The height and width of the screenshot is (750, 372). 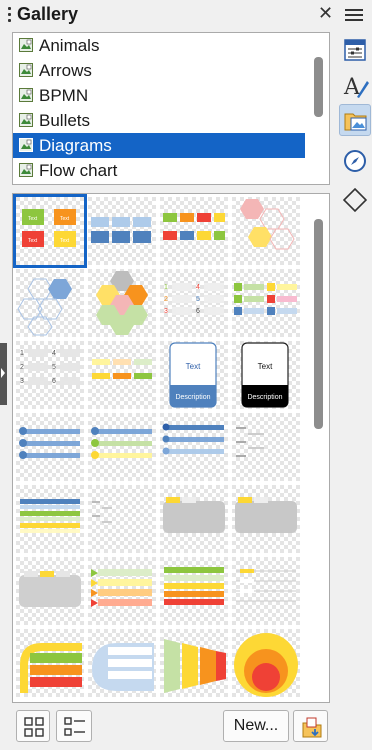 What do you see at coordinates (78, 170) in the screenshot?
I see `theme-item-label: Flow chart` at bounding box center [78, 170].